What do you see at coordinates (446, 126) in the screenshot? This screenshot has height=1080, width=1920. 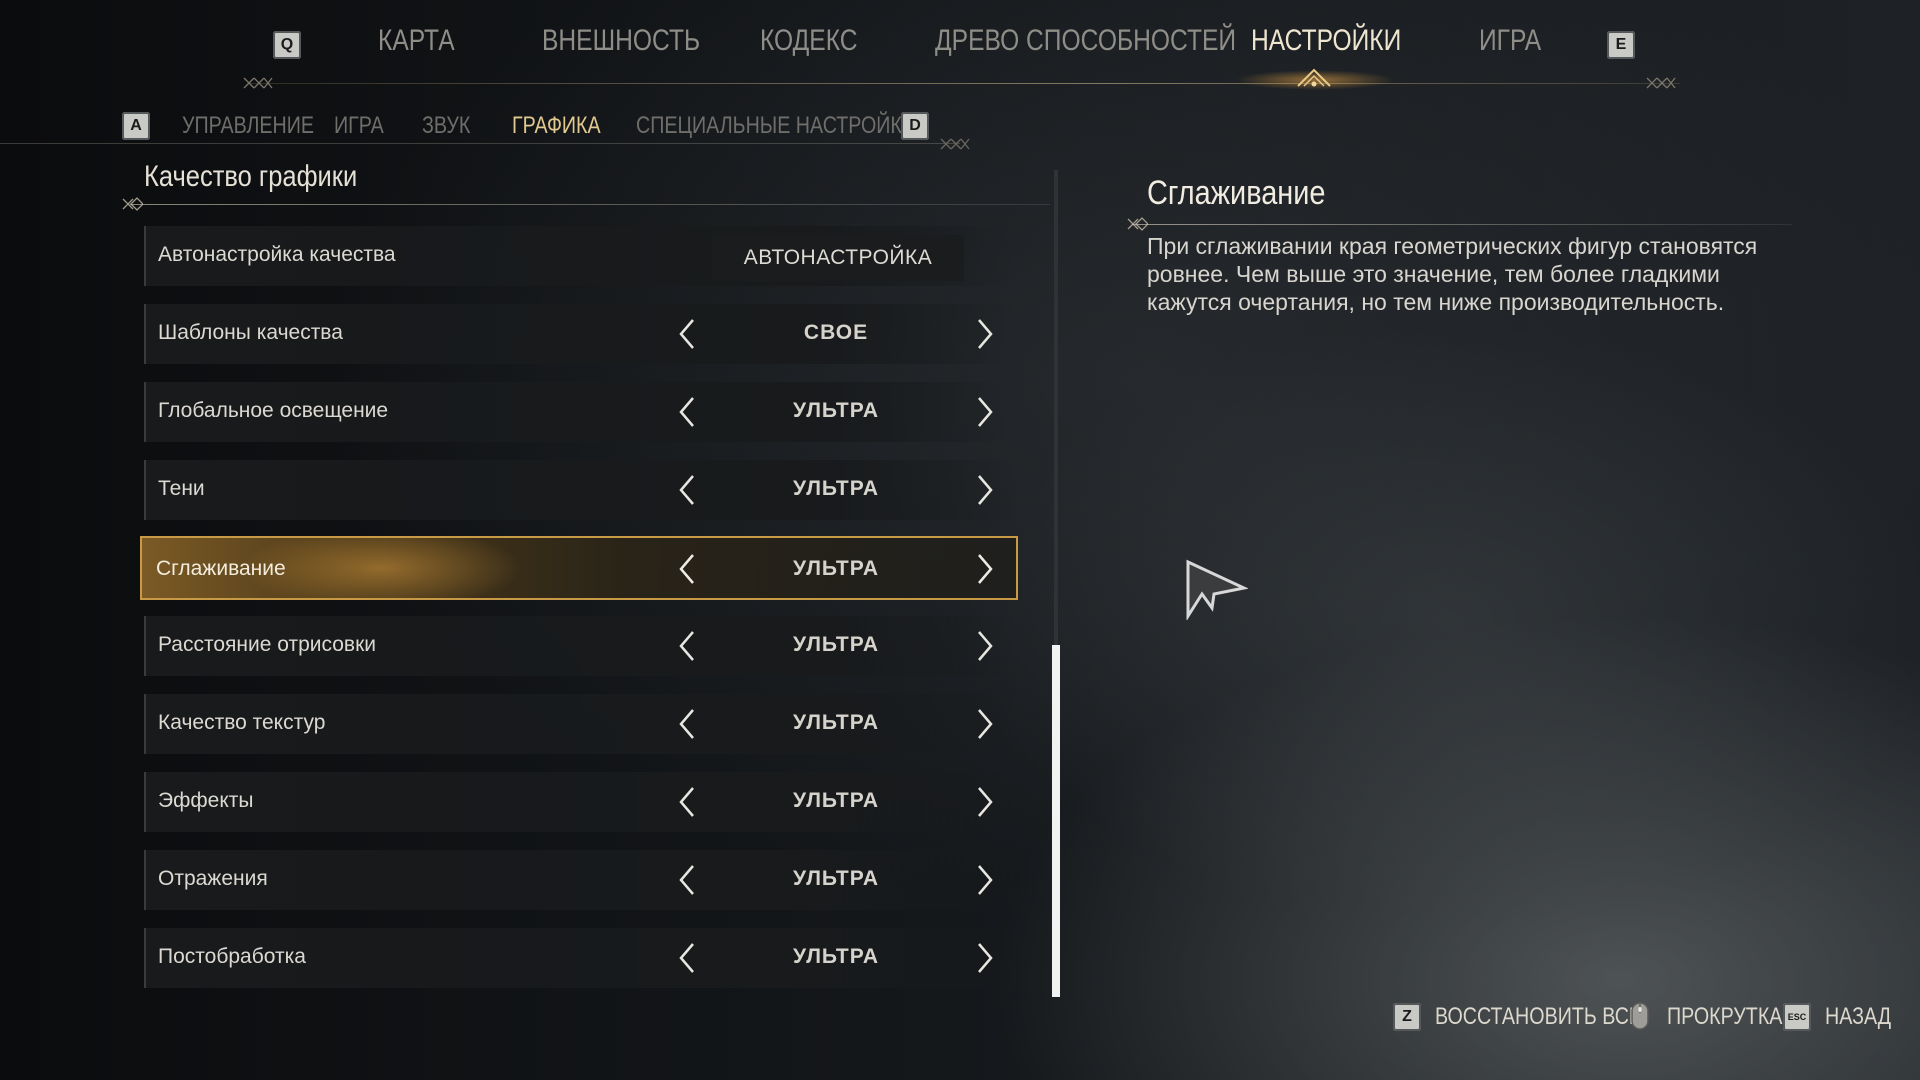 I see `subtab-sound: ЗВУК` at bounding box center [446, 126].